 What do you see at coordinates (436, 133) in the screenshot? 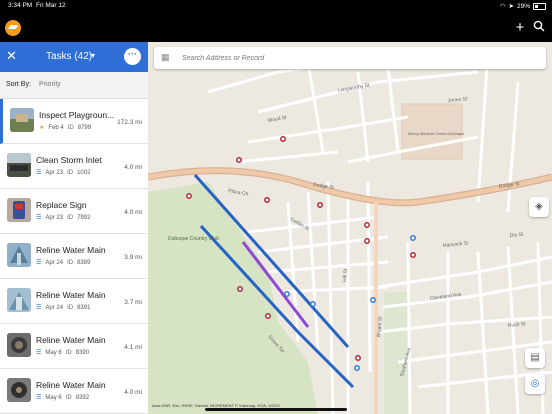
I see `map-label-mercy: Mercy Medical Center-Dubuque` at bounding box center [436, 133].